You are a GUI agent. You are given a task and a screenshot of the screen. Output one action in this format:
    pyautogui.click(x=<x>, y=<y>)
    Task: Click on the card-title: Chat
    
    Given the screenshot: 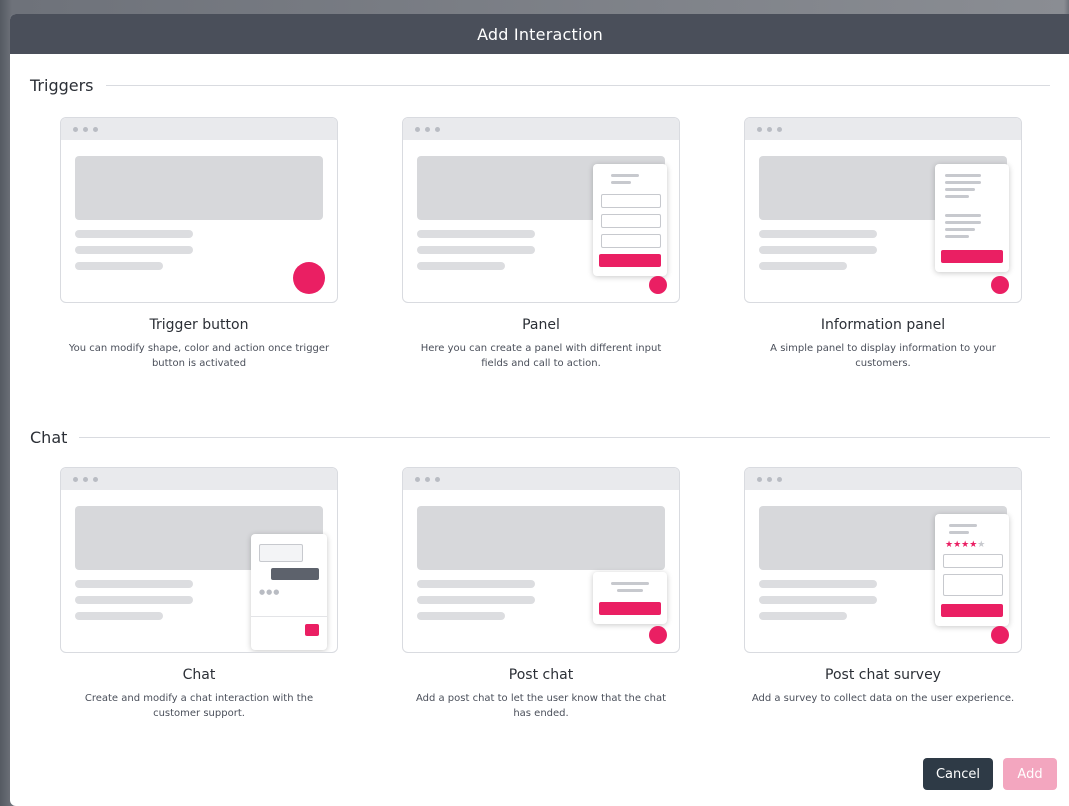 What is the action you would take?
    pyautogui.click(x=199, y=675)
    